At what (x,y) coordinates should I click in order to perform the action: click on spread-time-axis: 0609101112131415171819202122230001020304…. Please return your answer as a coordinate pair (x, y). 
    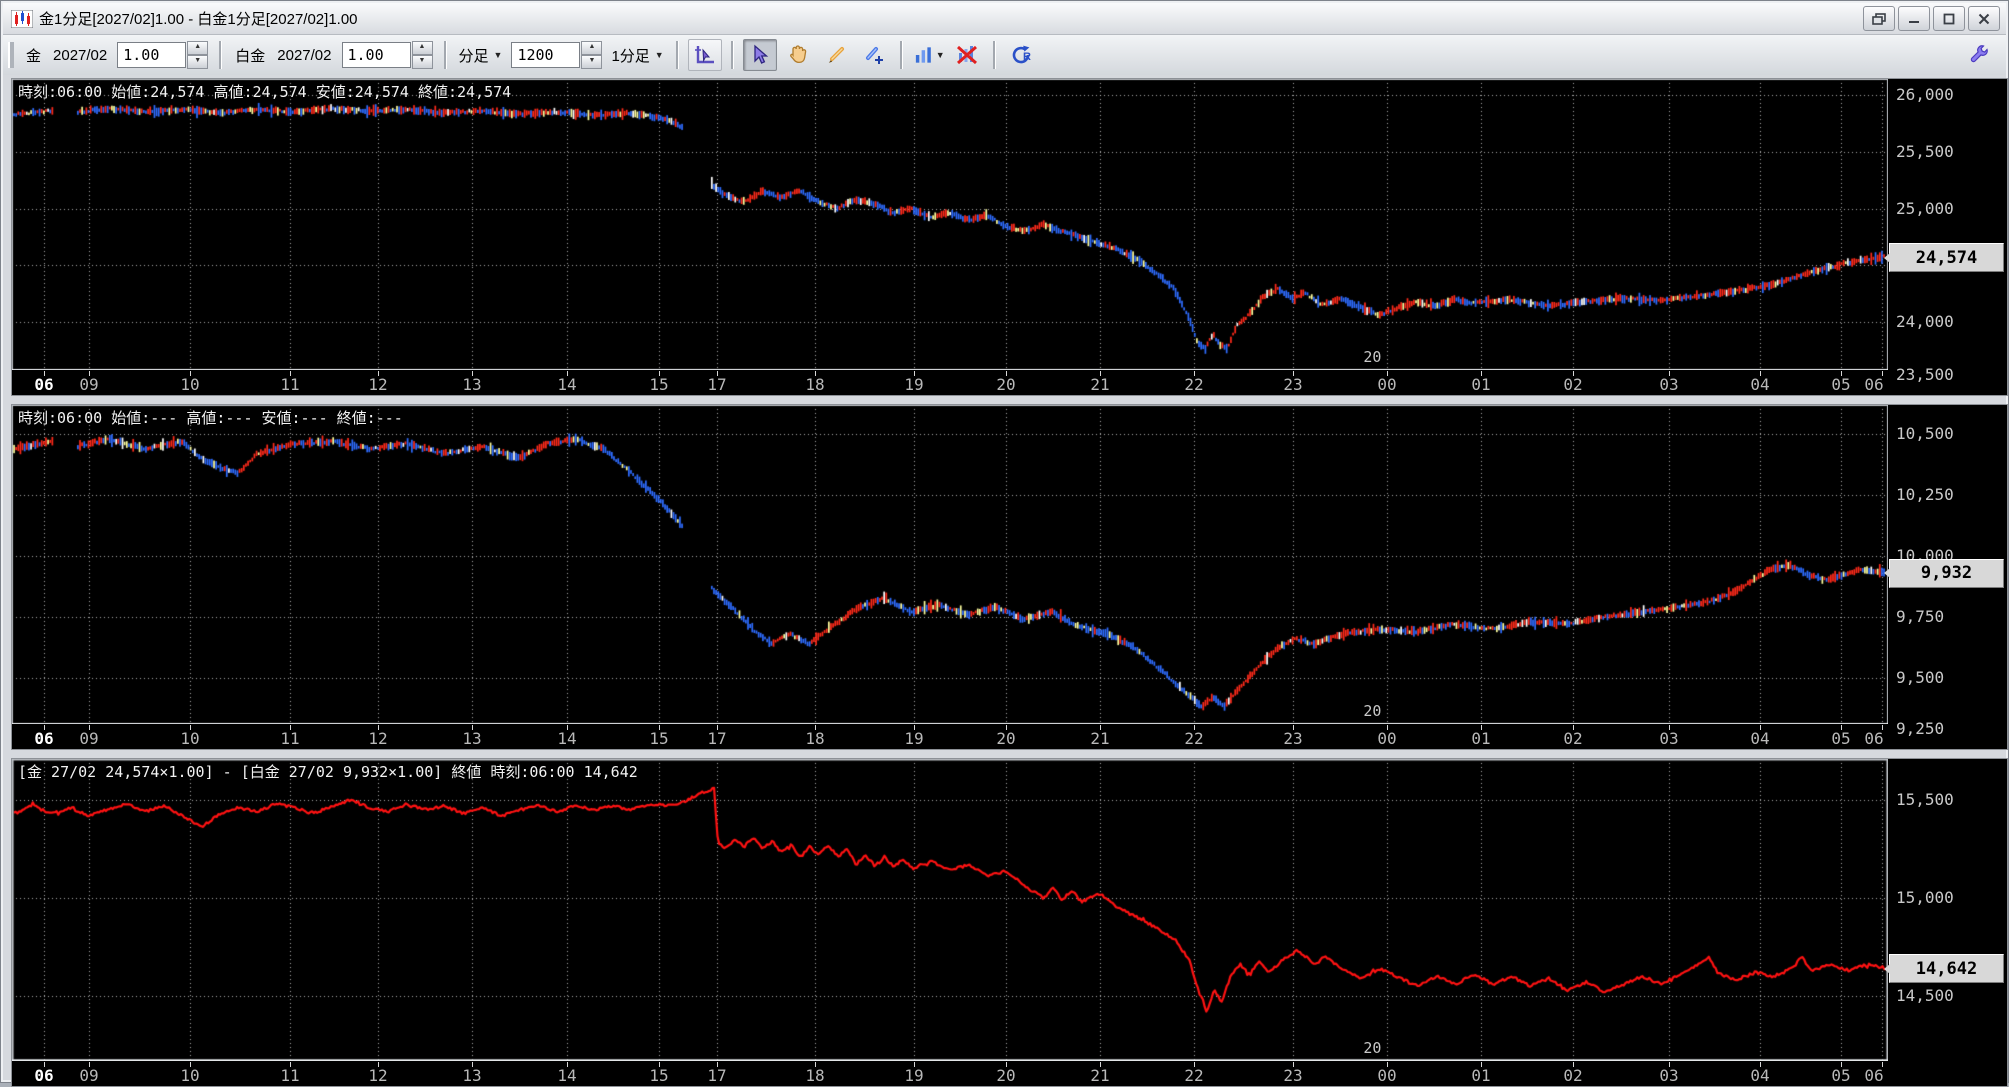
    Looking at the image, I should click on (950, 1073).